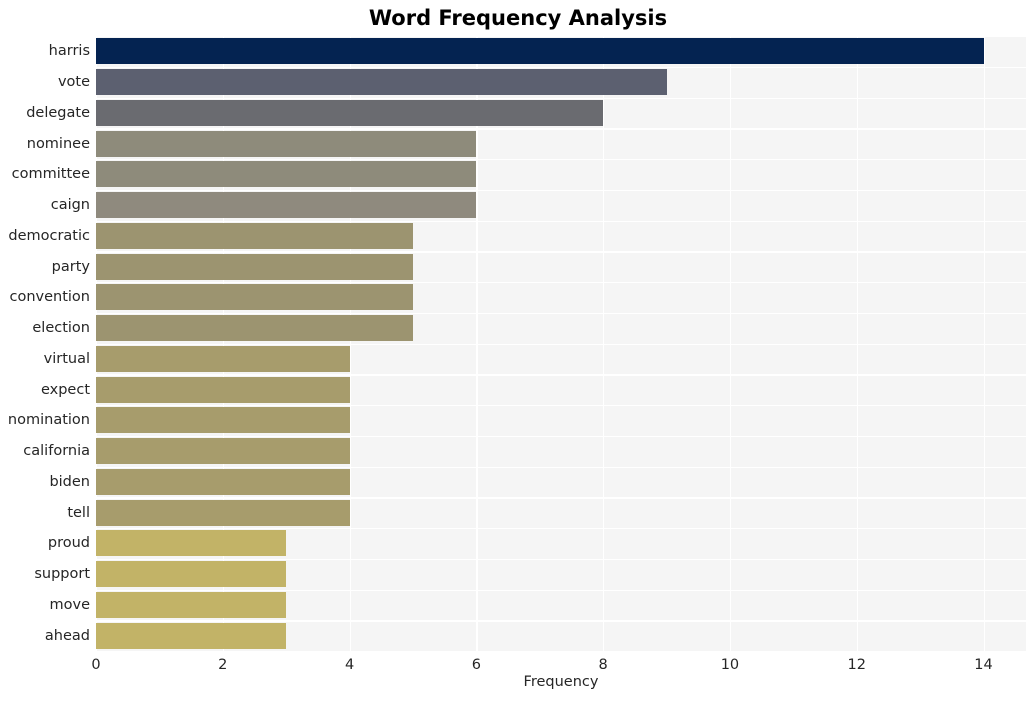  What do you see at coordinates (49, 297) in the screenshot?
I see `y-axis-tick-label: convention` at bounding box center [49, 297].